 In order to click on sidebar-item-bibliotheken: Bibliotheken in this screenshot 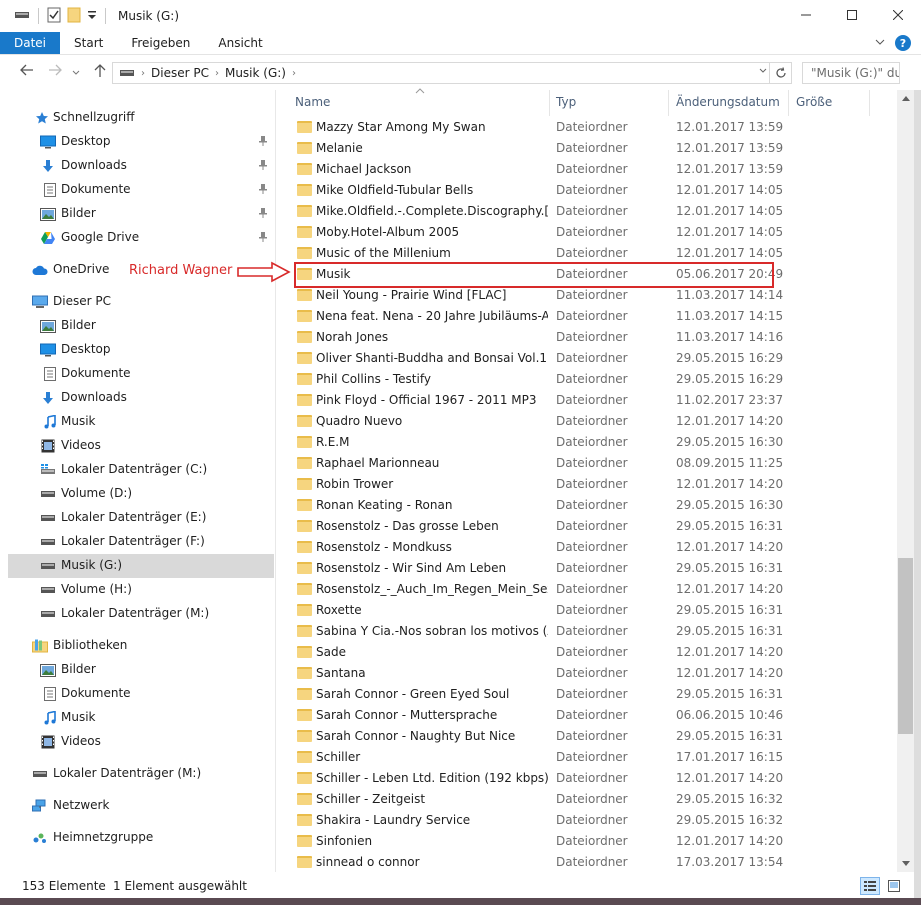, I will do `click(141, 646)`.